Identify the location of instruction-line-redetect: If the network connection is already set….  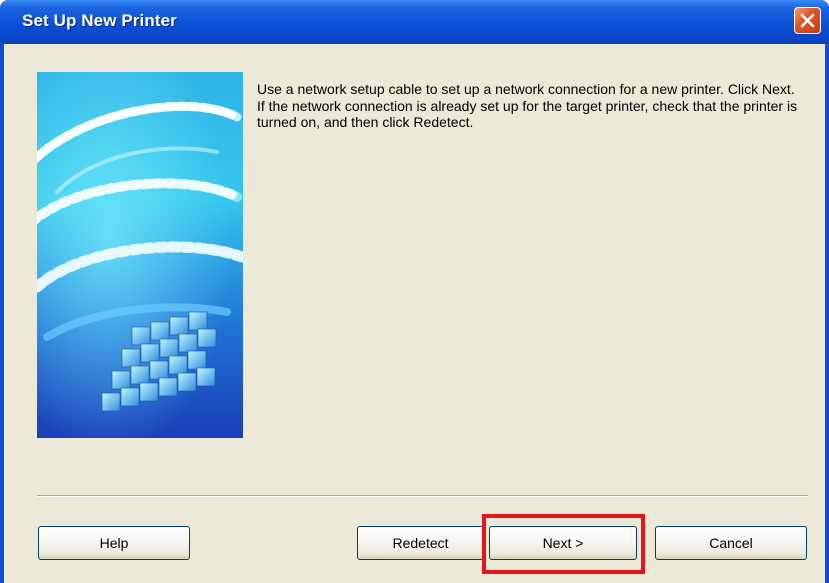
(527, 114).